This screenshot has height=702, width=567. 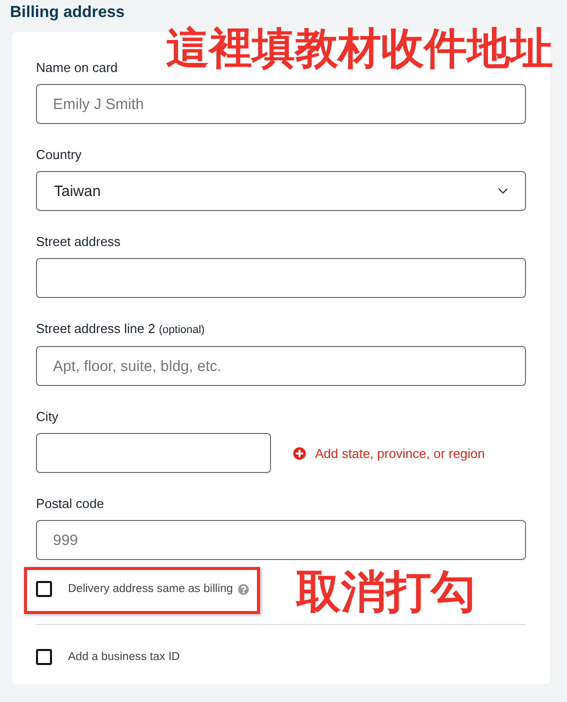 What do you see at coordinates (79, 242) in the screenshot?
I see `field-label: Street address` at bounding box center [79, 242].